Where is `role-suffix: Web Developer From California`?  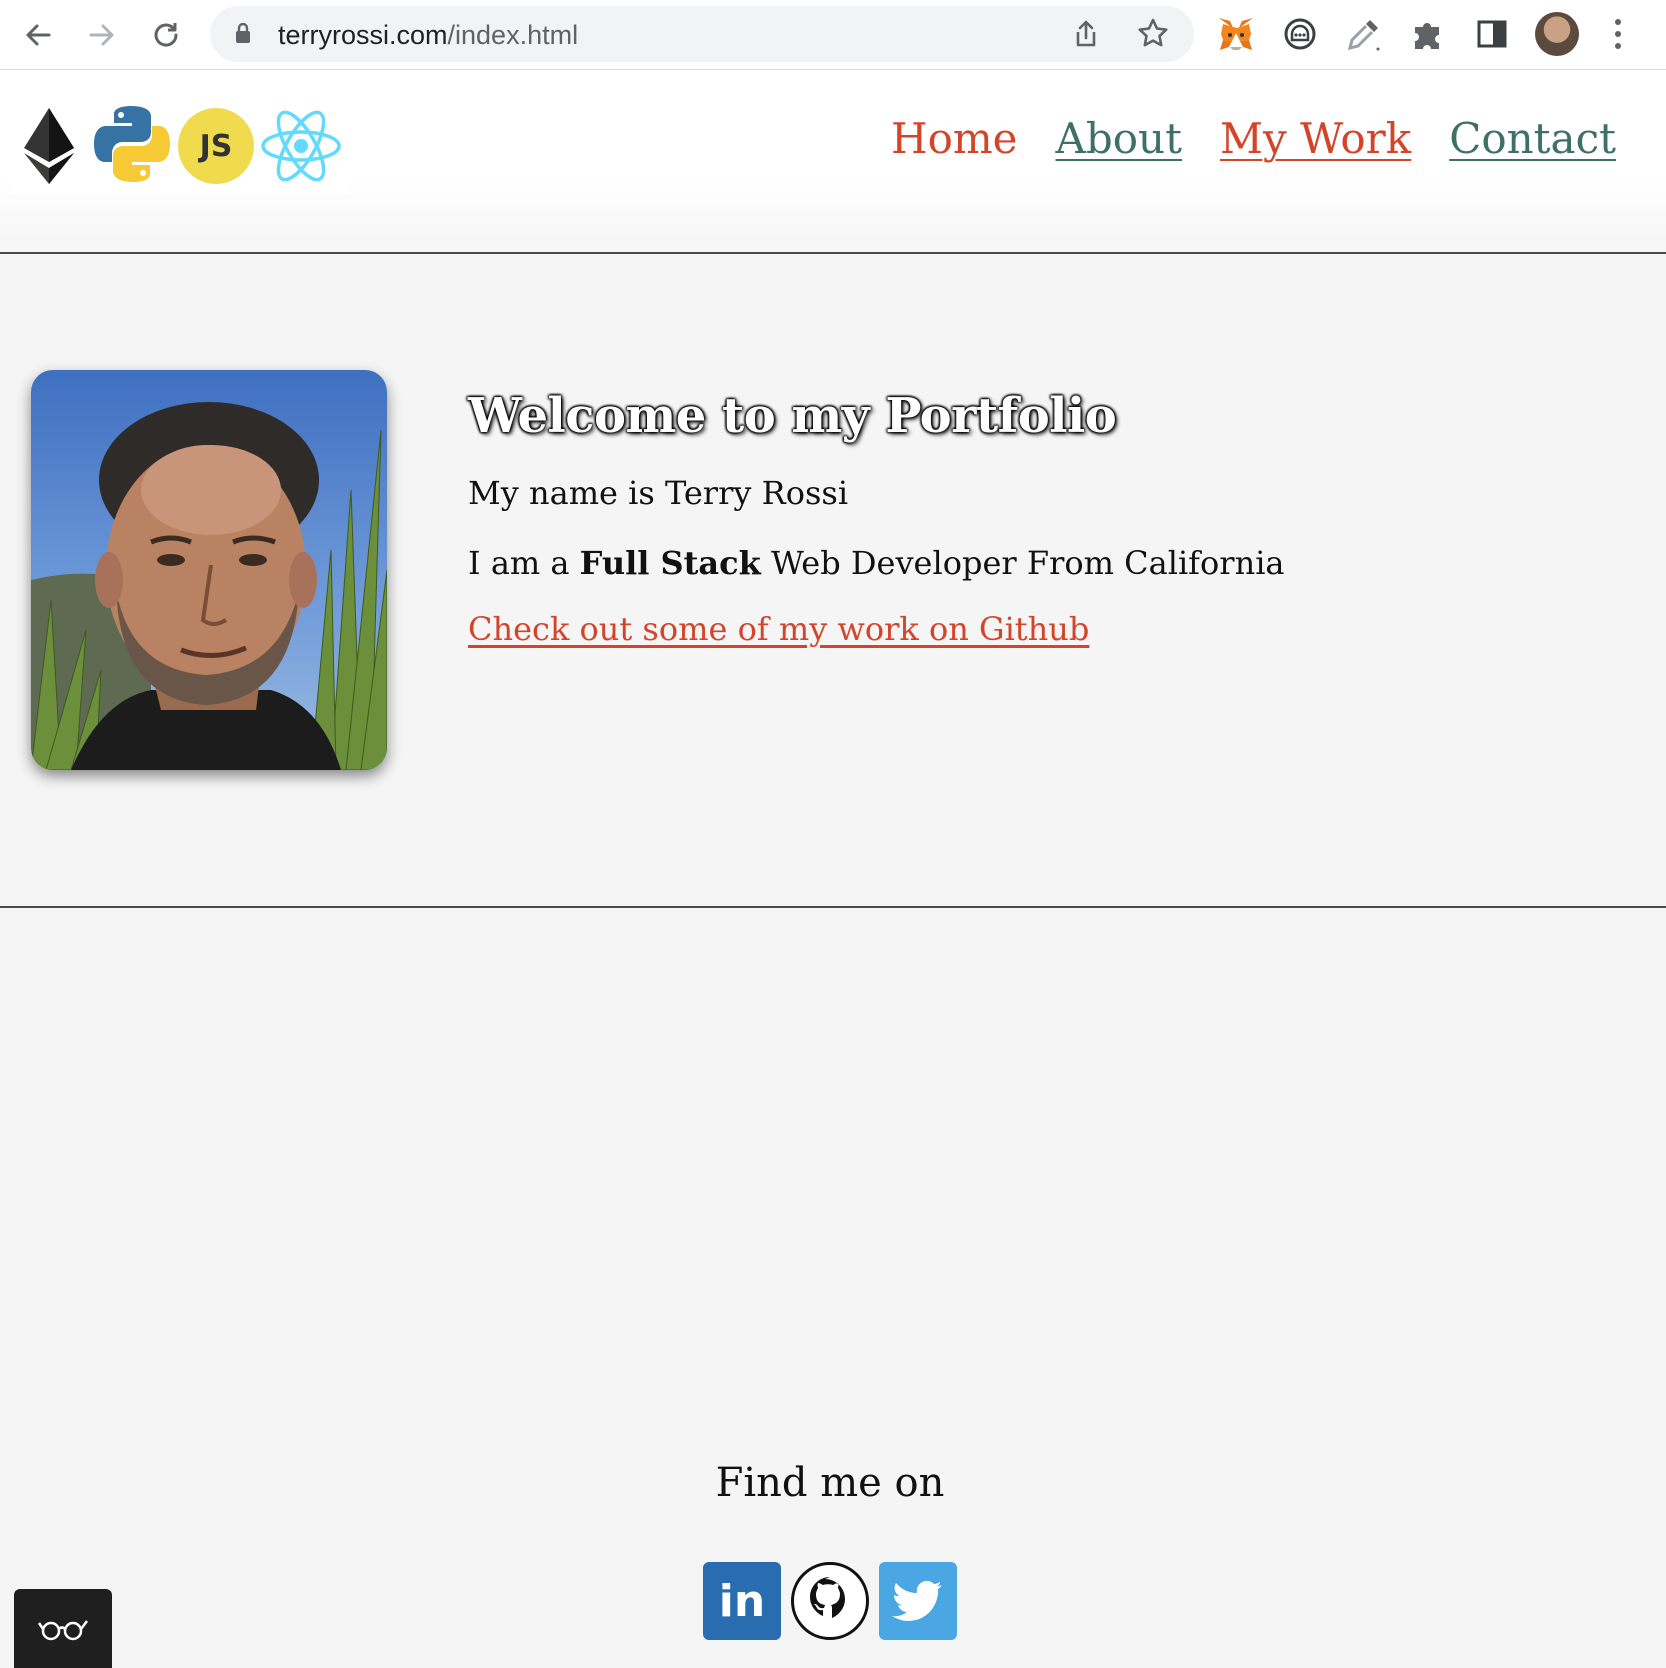 role-suffix: Web Developer From California is located at coordinates (1022, 563).